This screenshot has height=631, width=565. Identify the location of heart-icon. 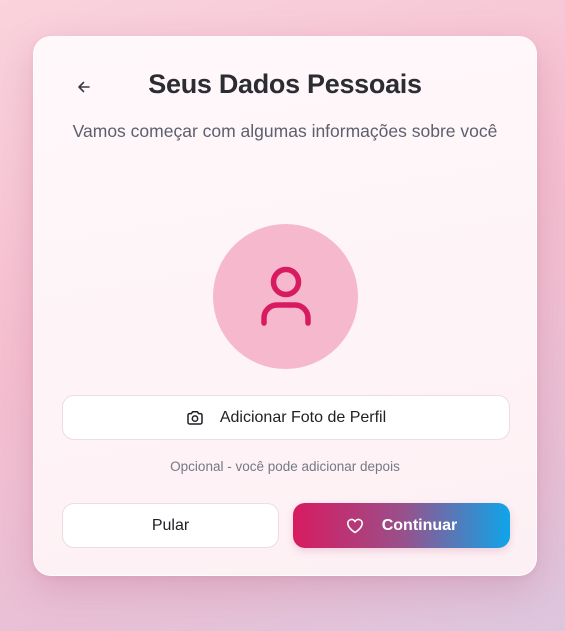
(354, 525).